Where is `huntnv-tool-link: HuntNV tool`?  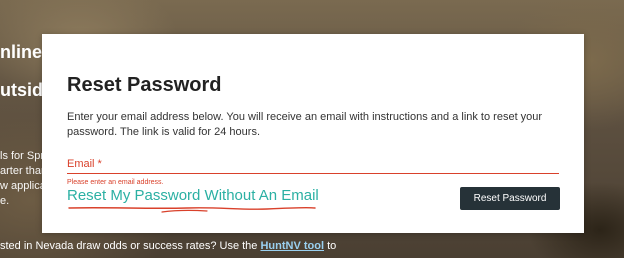
huntnv-tool-link: HuntNV tool is located at coordinates (292, 246).